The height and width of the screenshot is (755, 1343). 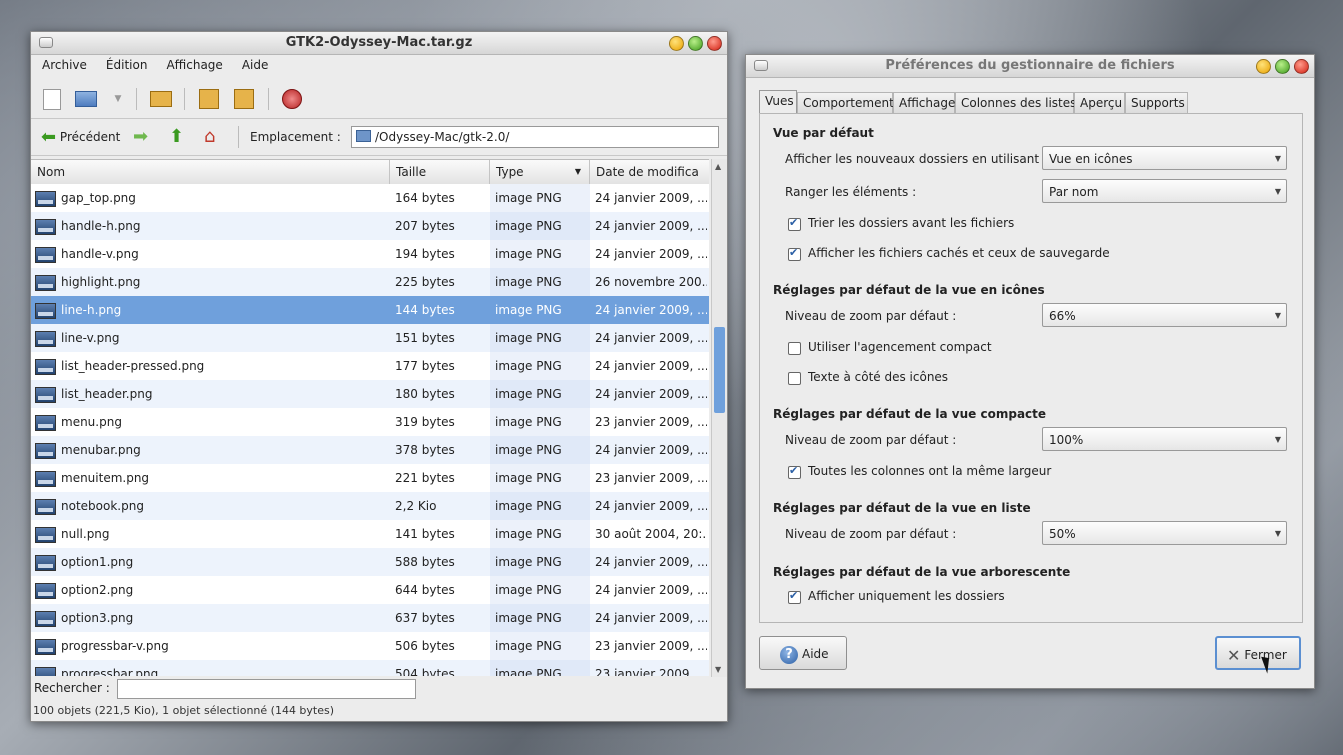 I want to click on vertical-scrollbar: ▲ ▼, so click(x=719, y=418).